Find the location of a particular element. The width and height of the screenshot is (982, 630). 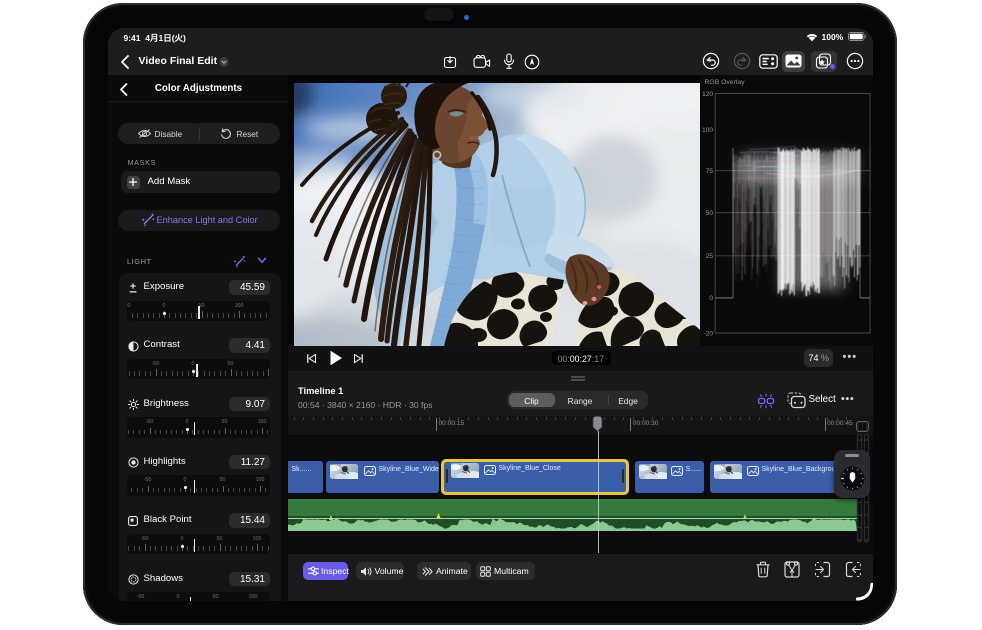

svg-text: 120 is located at coordinates (707, 93).